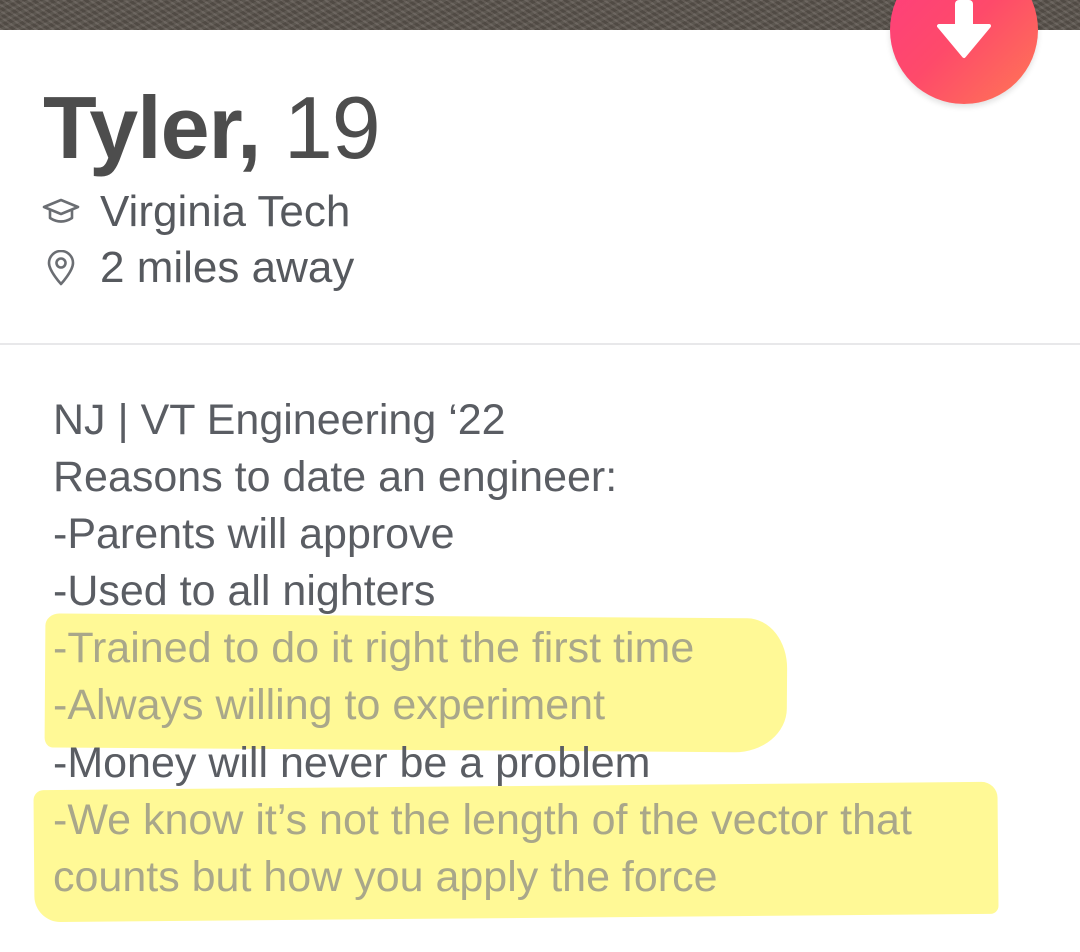 This screenshot has width=1080, height=952. What do you see at coordinates (225, 211) in the screenshot?
I see `school-name: Virginia Tech` at bounding box center [225, 211].